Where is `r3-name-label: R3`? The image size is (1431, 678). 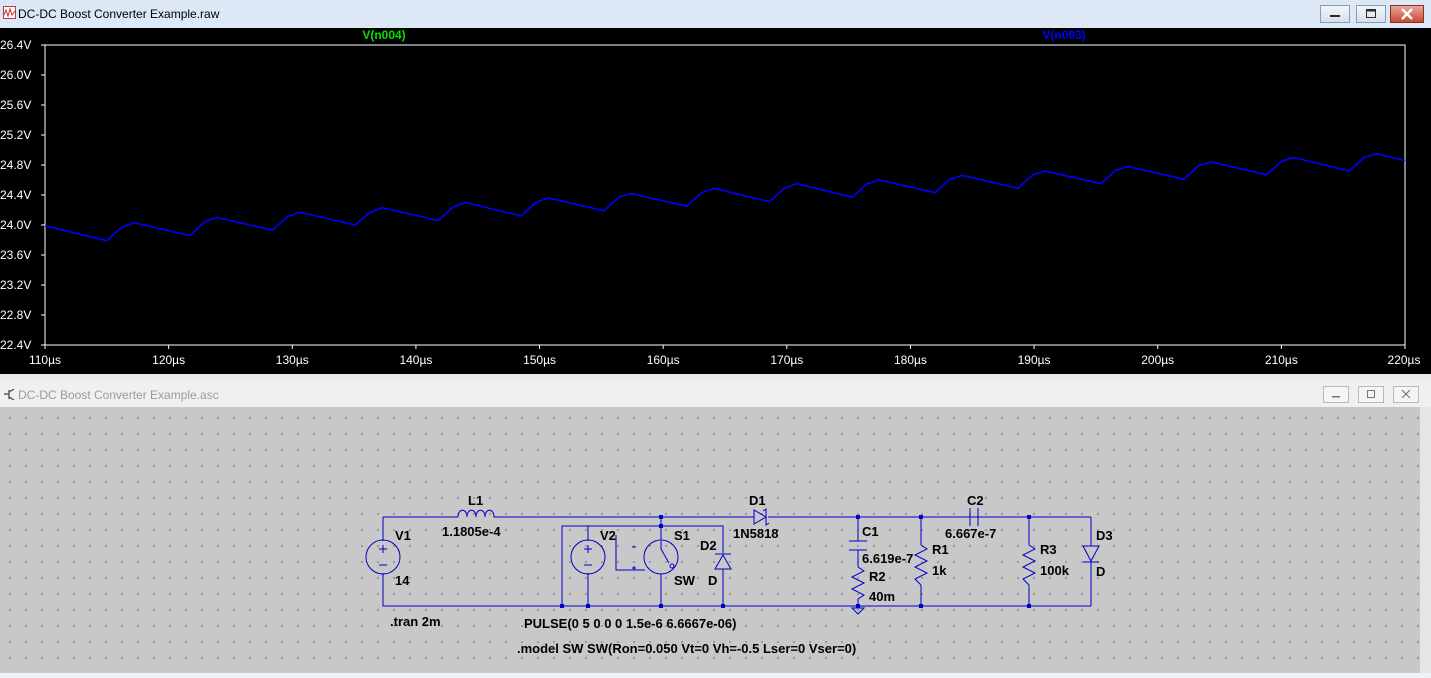
r3-name-label: R3 is located at coordinates (1048, 549).